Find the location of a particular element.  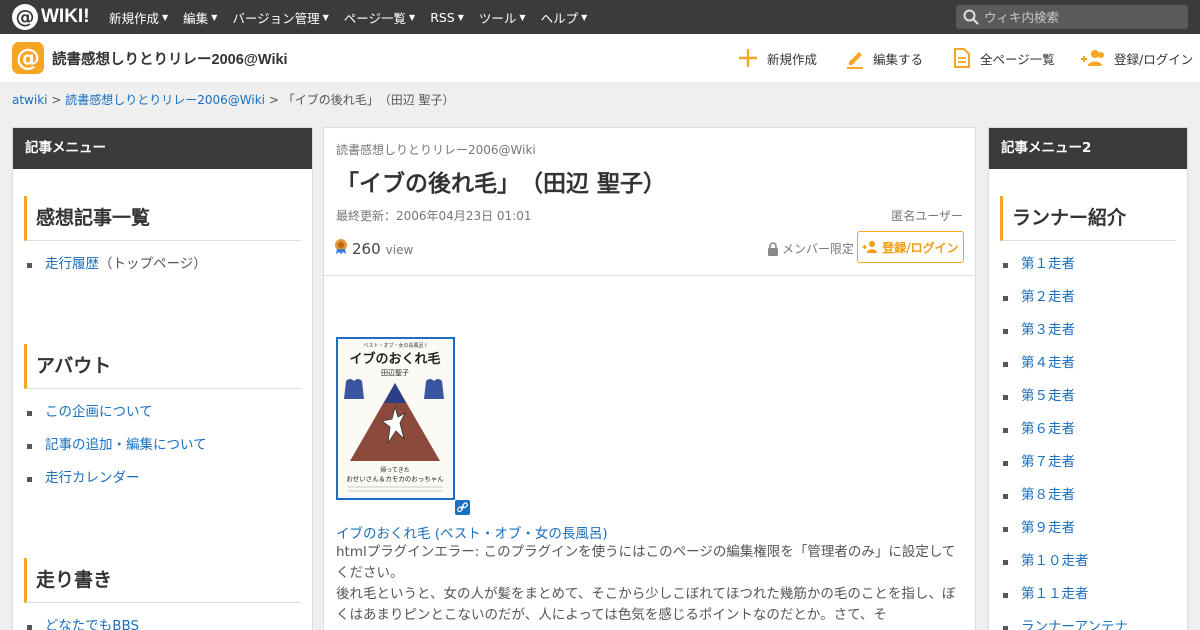

runner-antenna-link: ランナーアンテナ is located at coordinates (1074, 624).